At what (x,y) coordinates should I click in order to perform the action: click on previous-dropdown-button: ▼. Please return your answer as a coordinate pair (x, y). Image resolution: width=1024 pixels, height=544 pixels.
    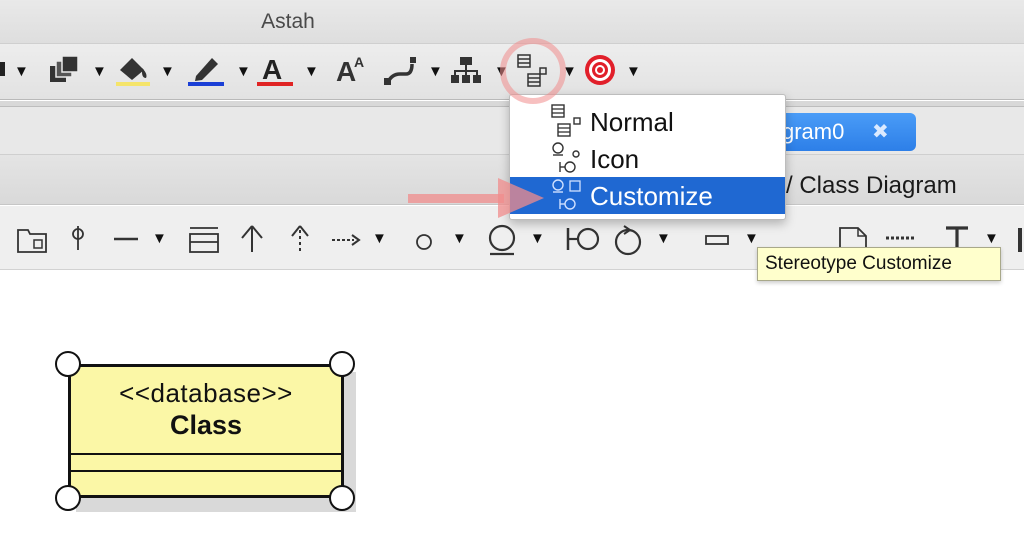
    Looking at the image, I should click on (17, 72).